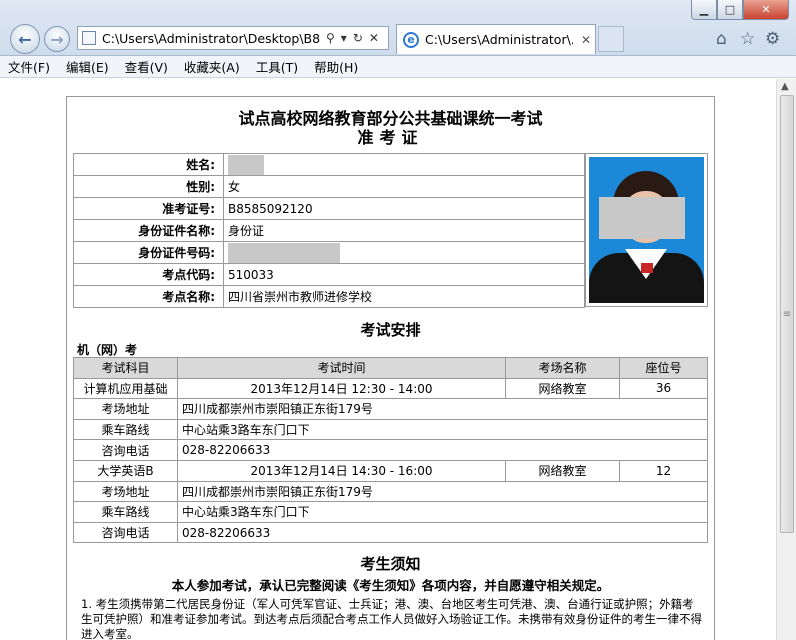  What do you see at coordinates (125, 409) in the screenshot?
I see `detail-label: 考场地址` at bounding box center [125, 409].